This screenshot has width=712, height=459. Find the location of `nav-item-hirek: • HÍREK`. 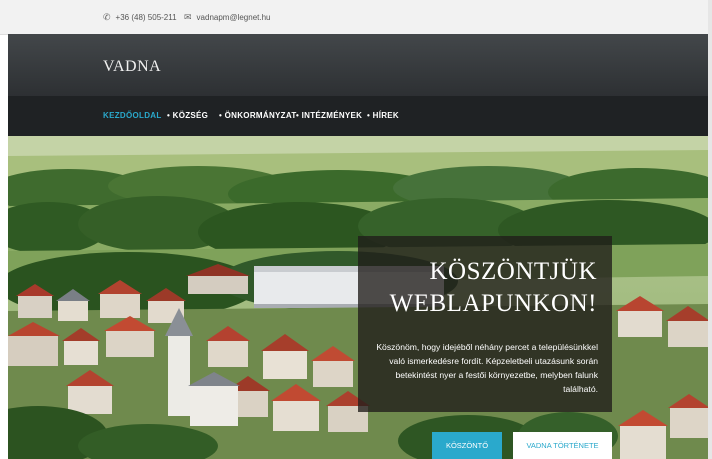

nav-item-hirek: • HÍREK is located at coordinates (383, 115).